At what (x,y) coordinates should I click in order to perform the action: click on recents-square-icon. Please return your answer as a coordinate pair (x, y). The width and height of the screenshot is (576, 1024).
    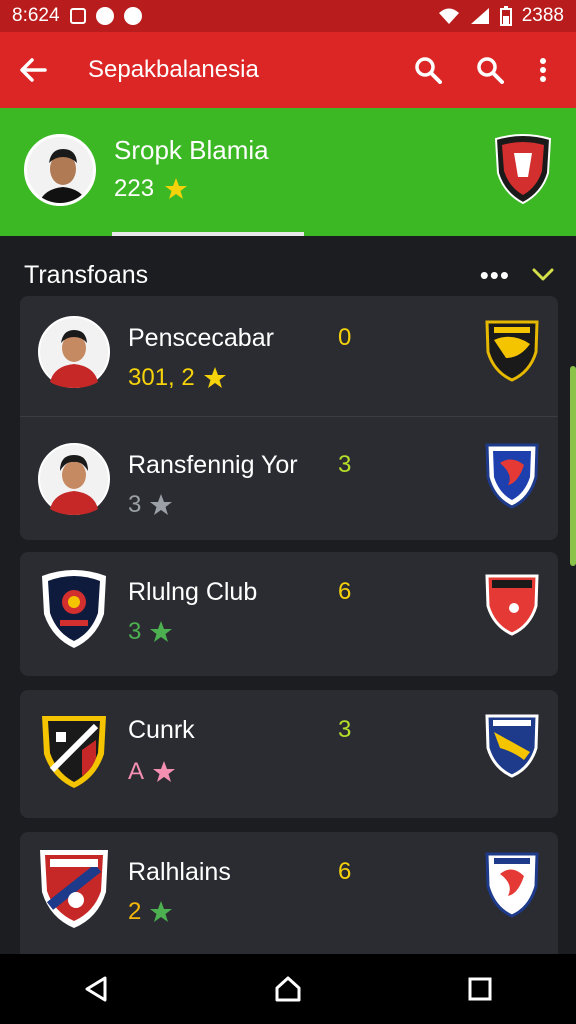
    Looking at the image, I should click on (480, 989).